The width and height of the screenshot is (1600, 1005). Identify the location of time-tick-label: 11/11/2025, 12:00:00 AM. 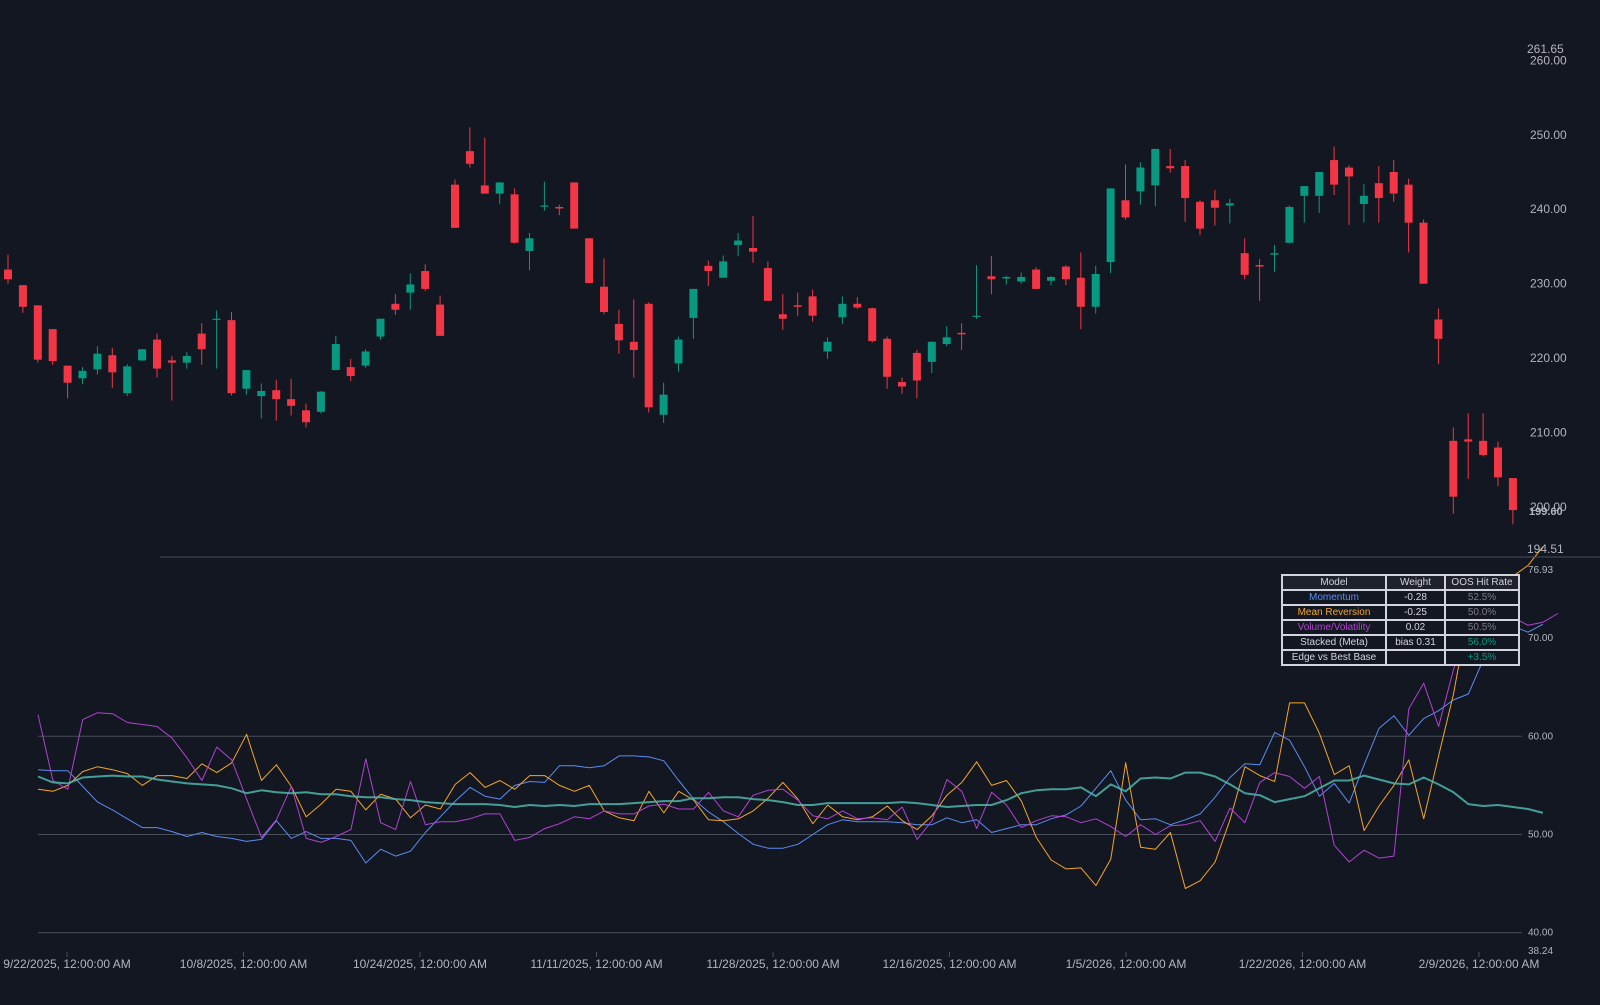
(596, 964).